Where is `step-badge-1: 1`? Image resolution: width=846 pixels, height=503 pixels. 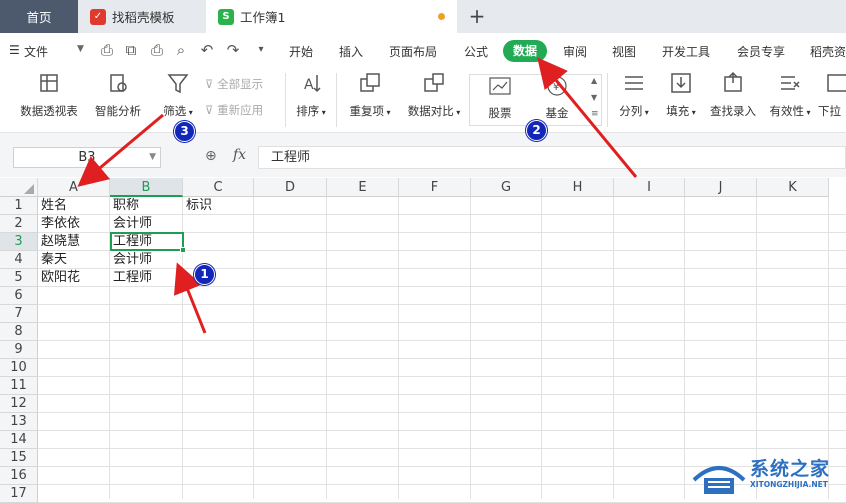
step-badge-1: 1 is located at coordinates (204, 274).